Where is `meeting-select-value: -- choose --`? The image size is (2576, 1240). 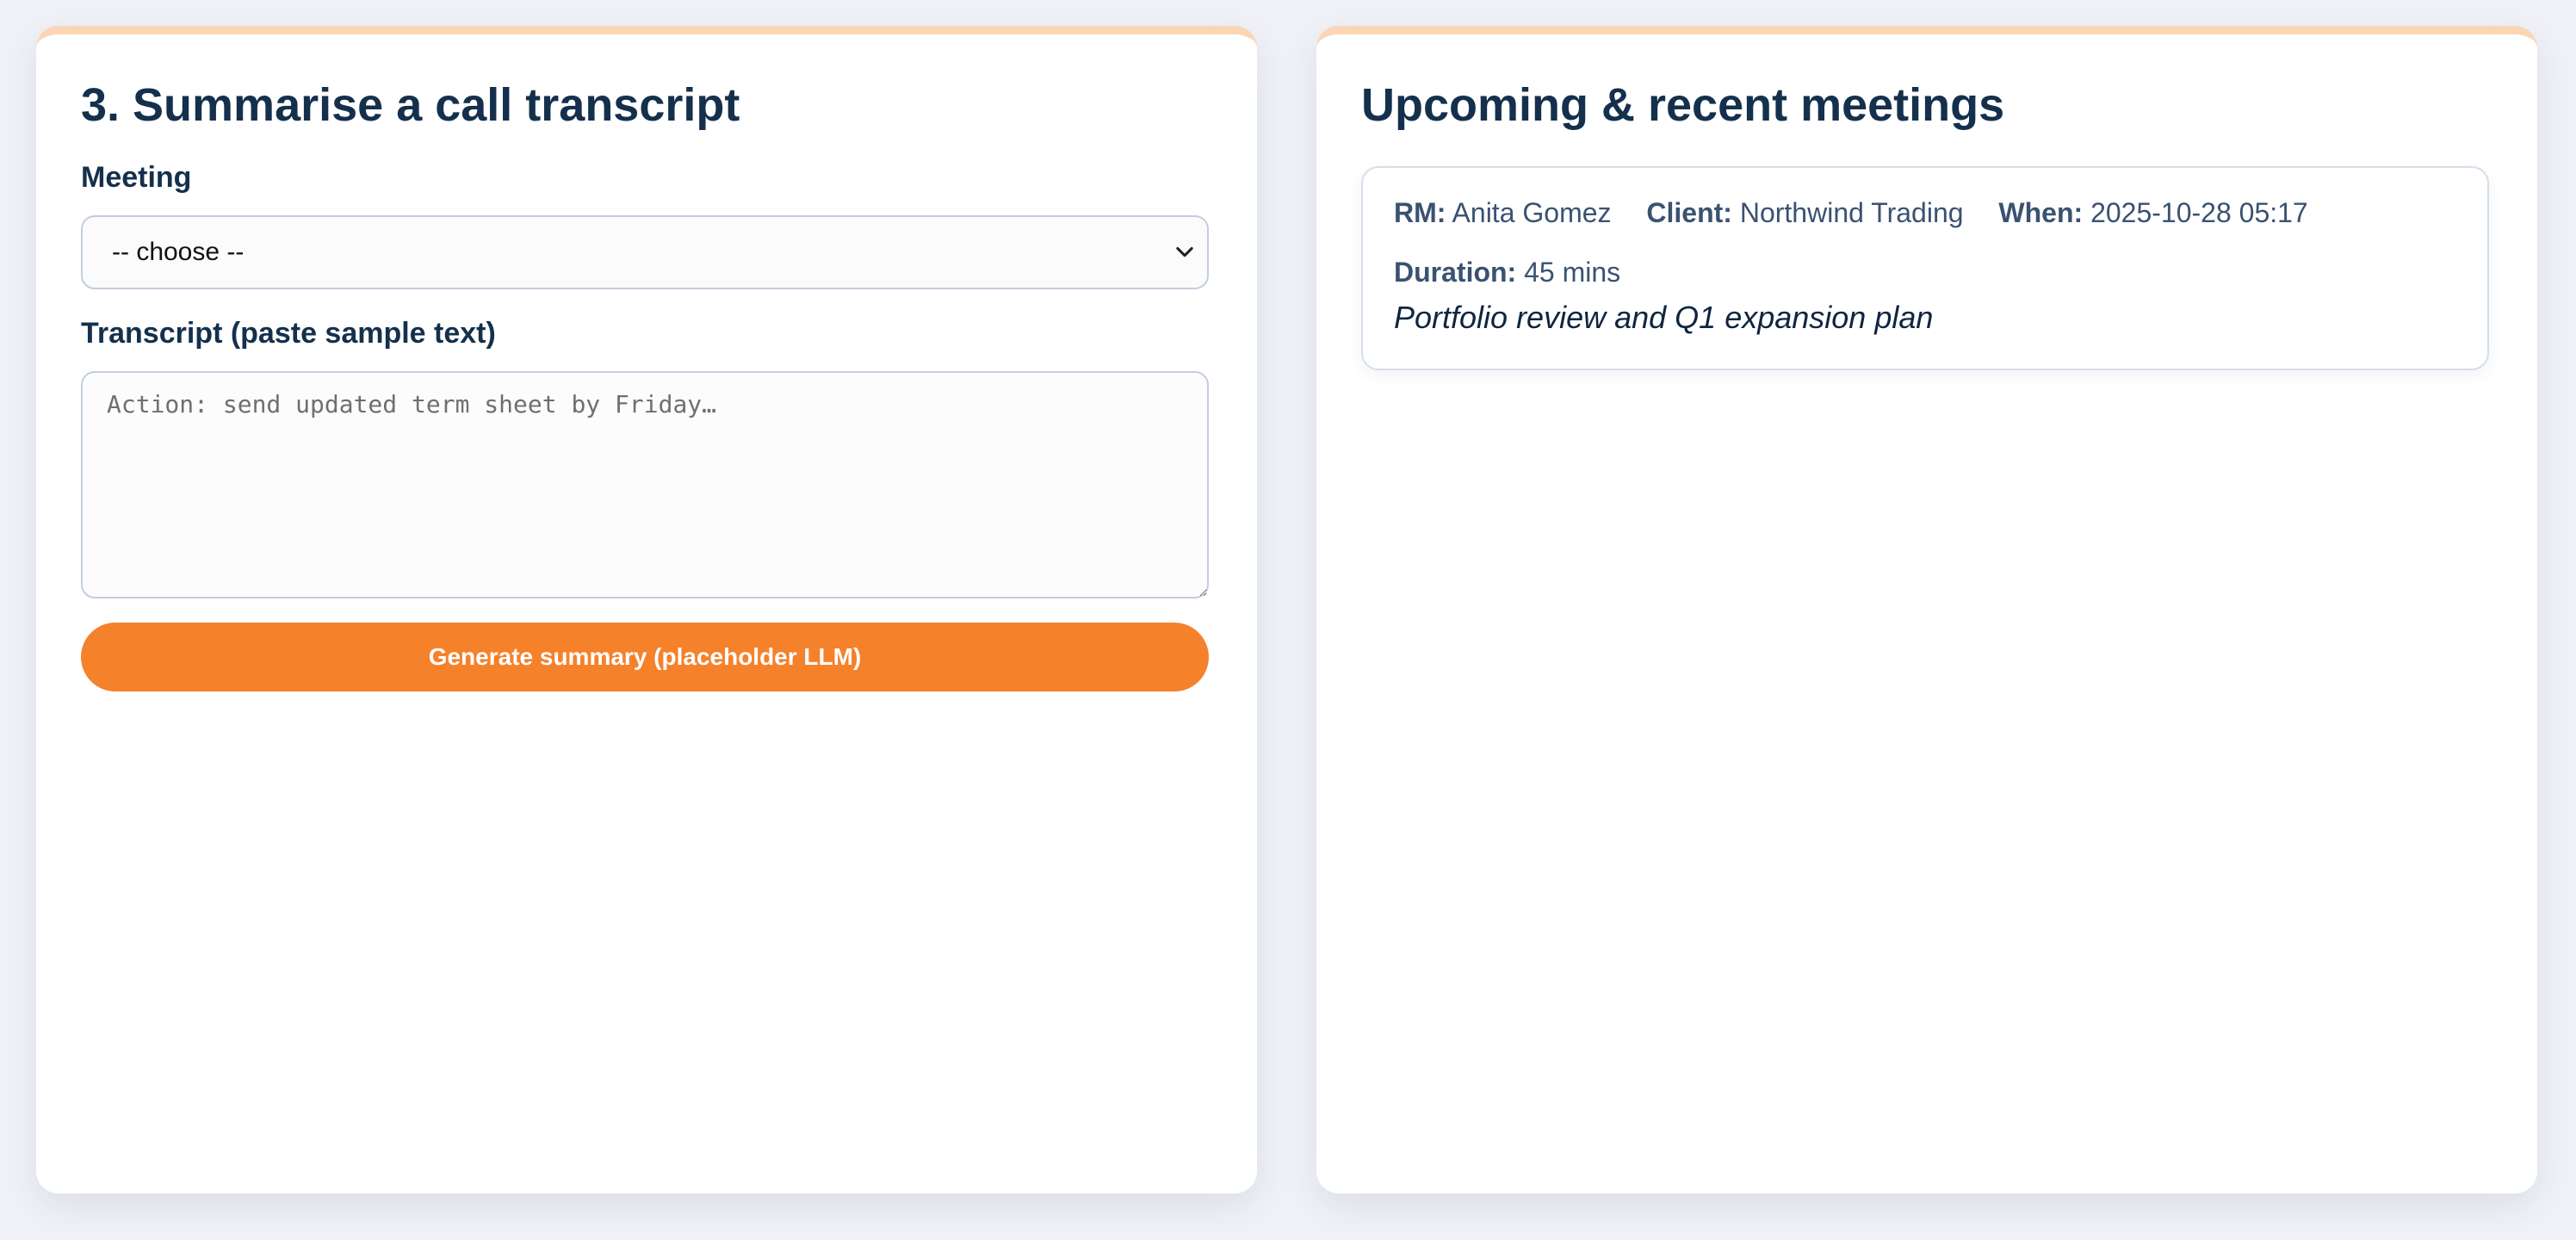
meeting-select-value: -- choose -- is located at coordinates (178, 251).